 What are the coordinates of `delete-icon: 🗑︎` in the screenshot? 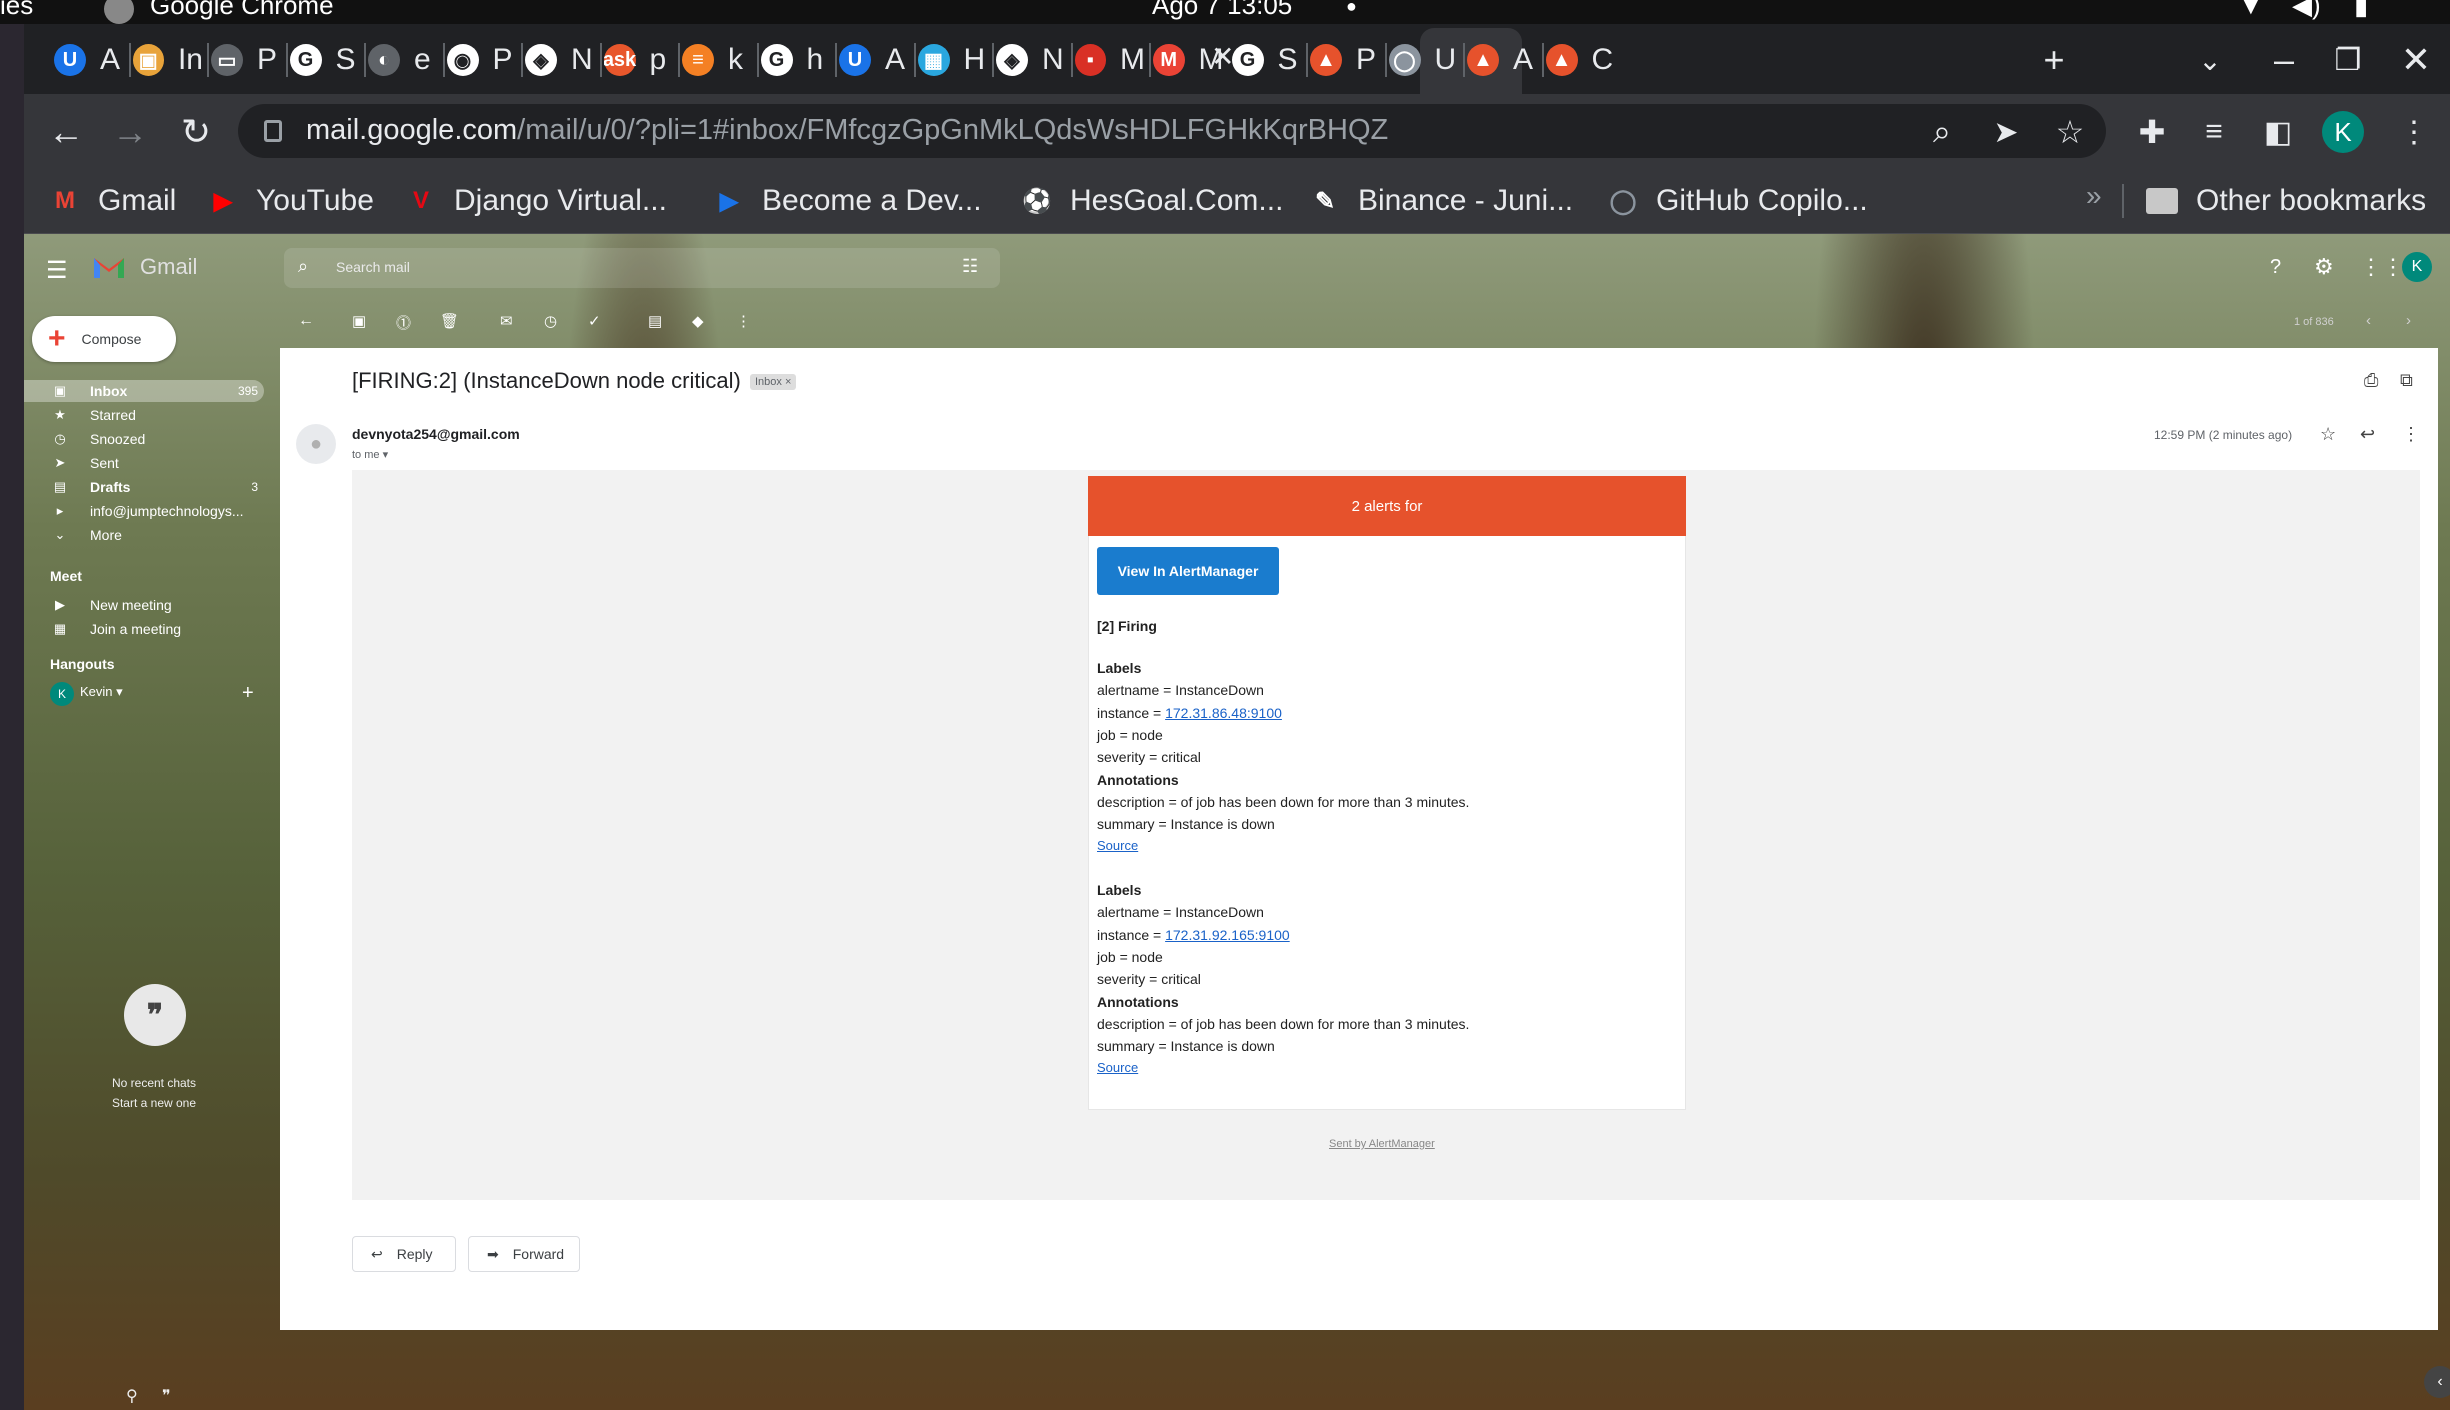 It's located at (449, 321).